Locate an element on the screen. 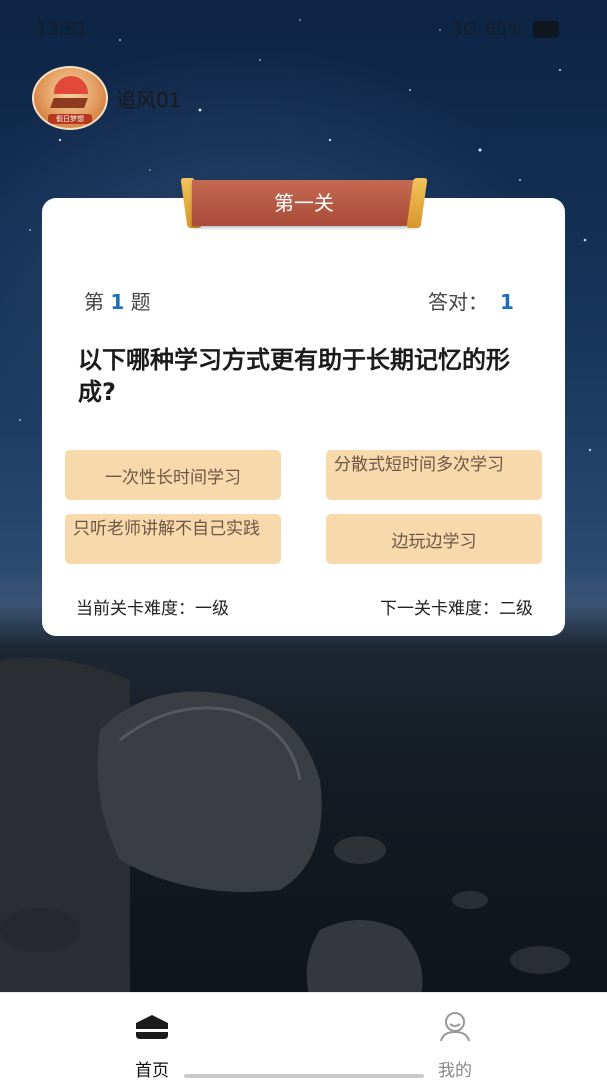  option-a-button: 一次性长时间学习 is located at coordinates (173, 475).